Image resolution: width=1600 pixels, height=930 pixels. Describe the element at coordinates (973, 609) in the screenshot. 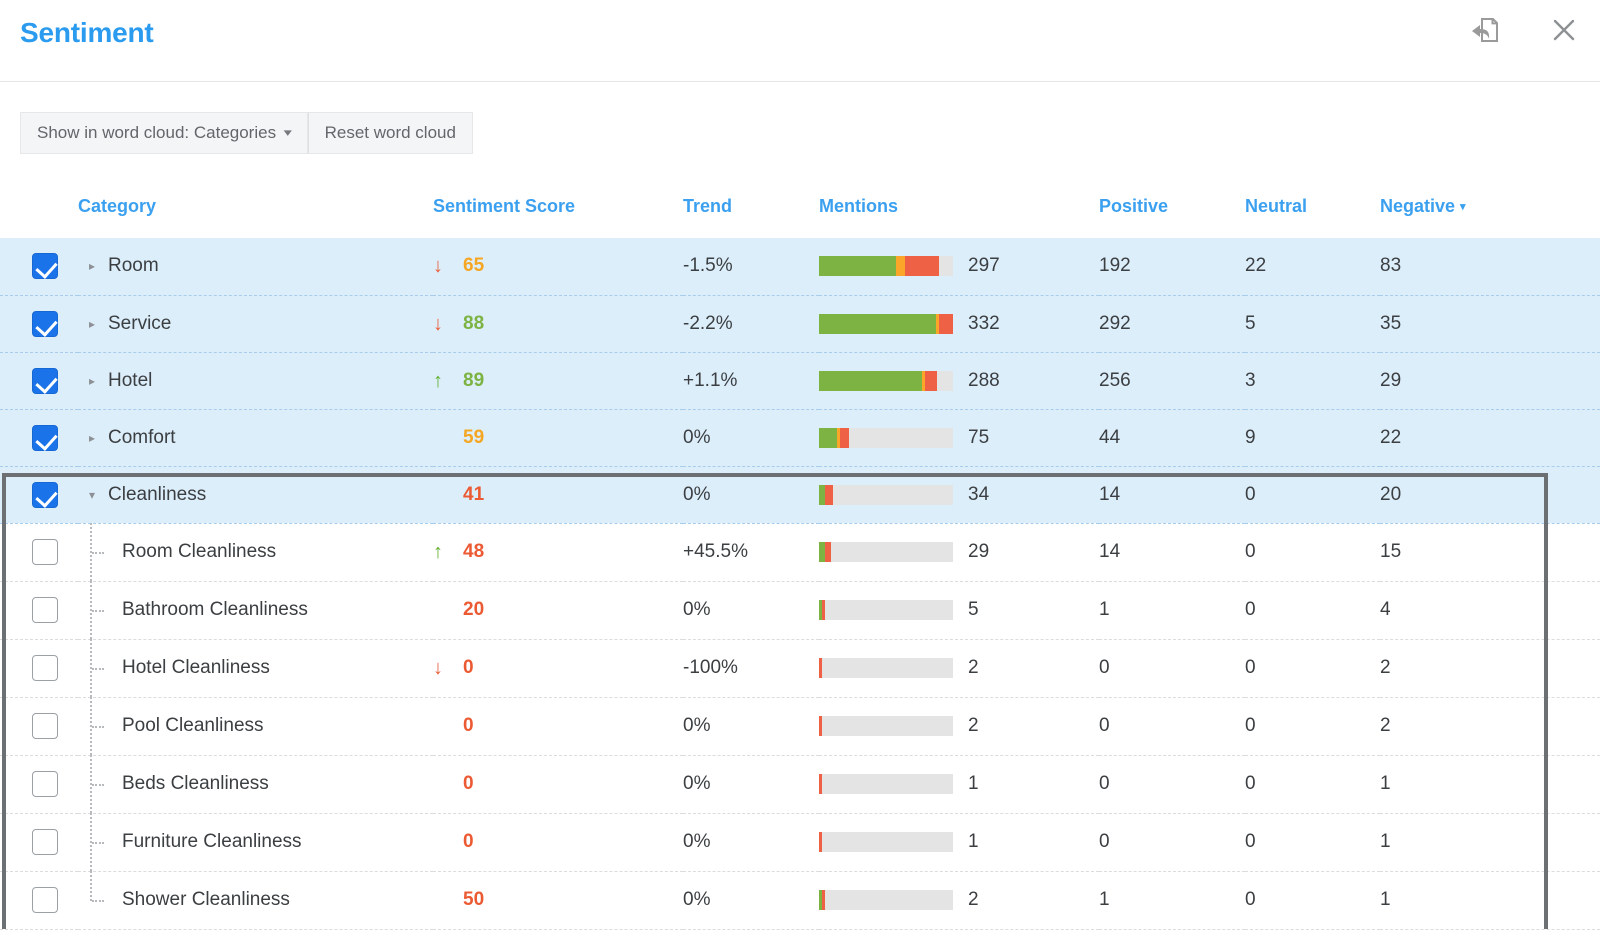

I see `mentions-count: 5` at that location.